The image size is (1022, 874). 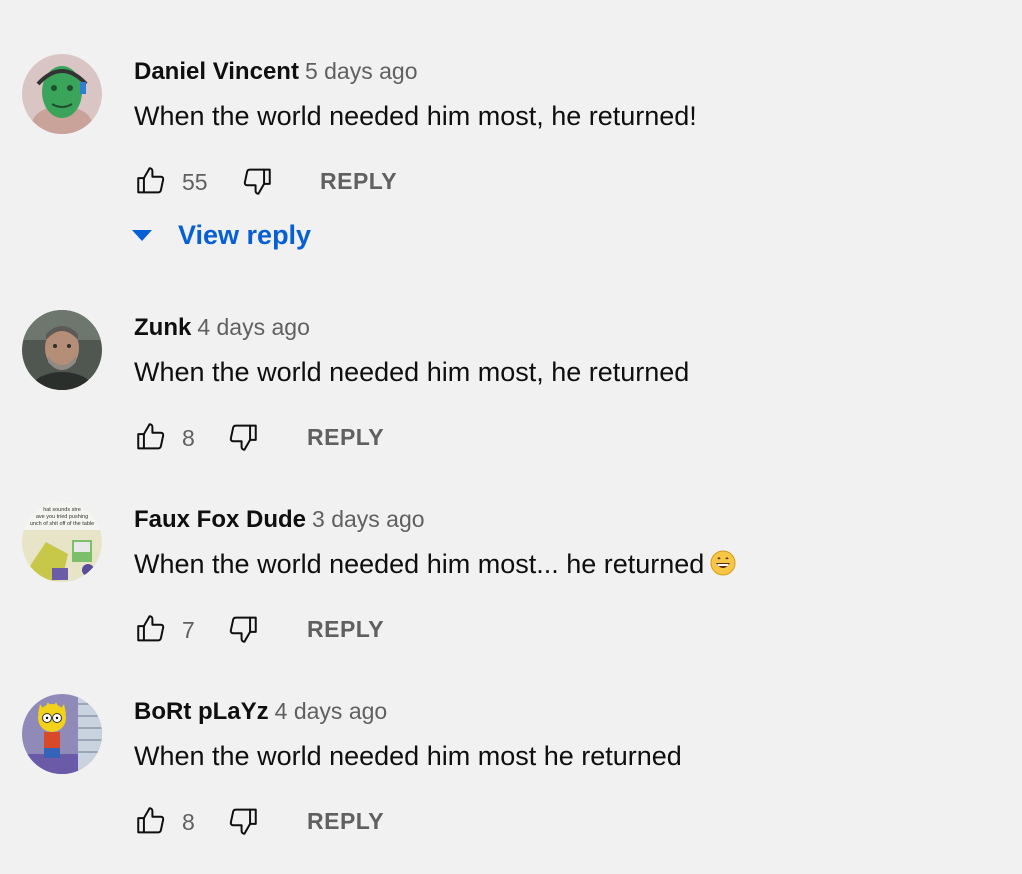 I want to click on comment-header: Daniel Vincent 5 days ago, so click(x=275, y=72).